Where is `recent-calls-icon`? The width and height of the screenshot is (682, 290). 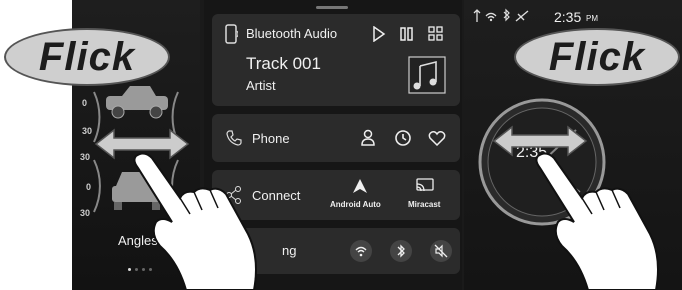 recent-calls-icon is located at coordinates (403, 138).